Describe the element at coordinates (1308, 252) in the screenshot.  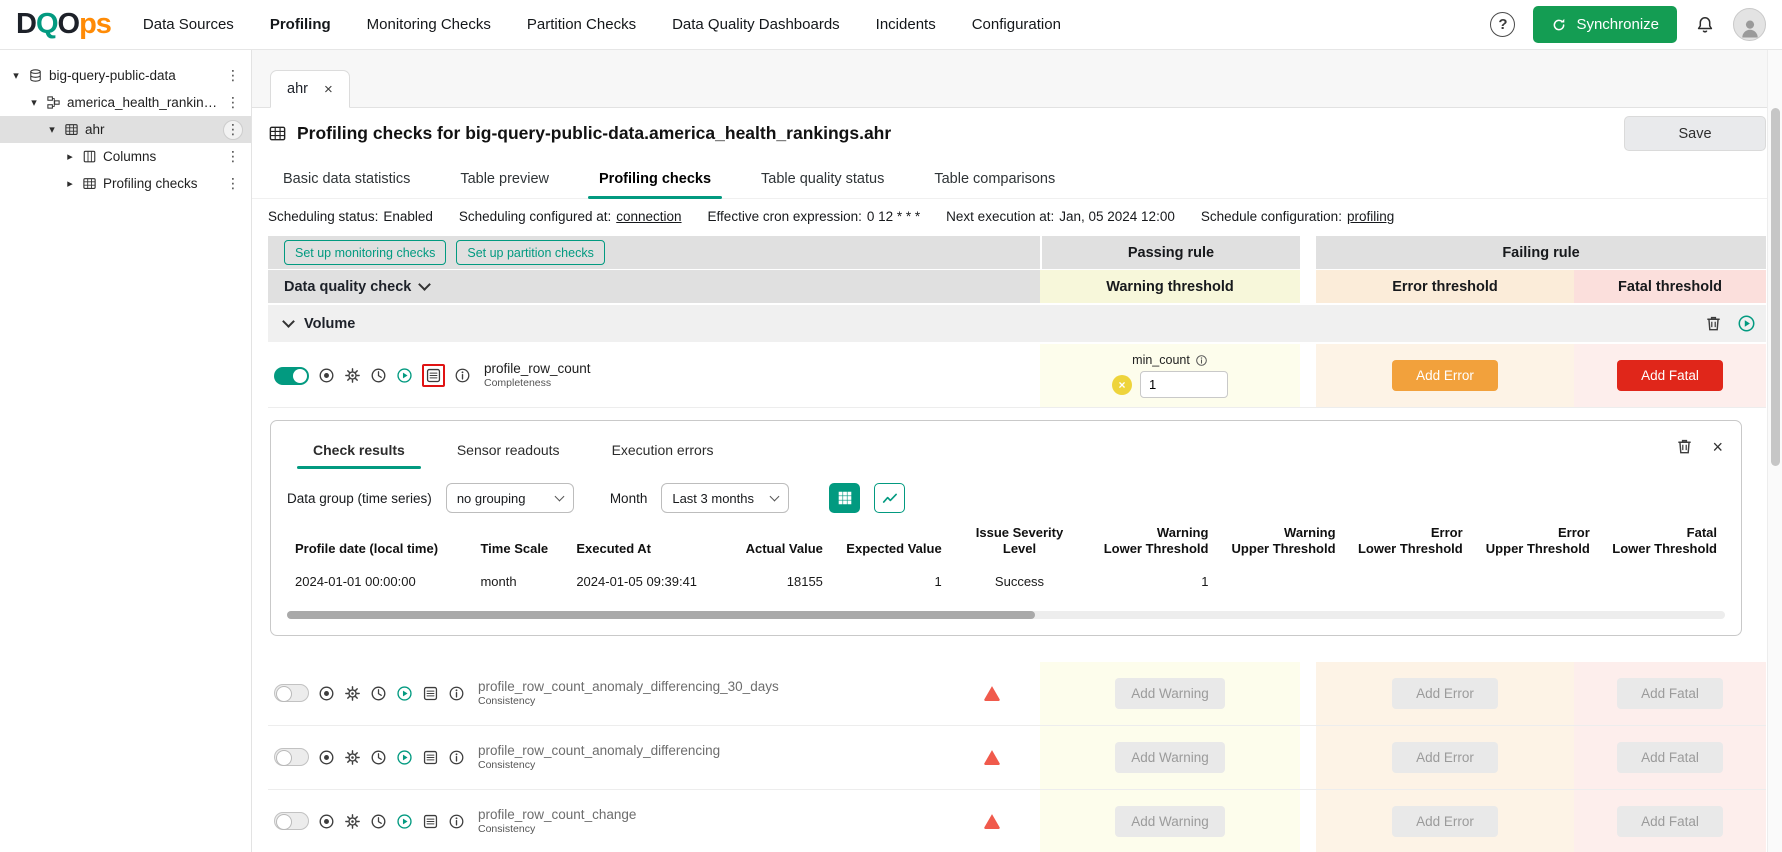
I see `column-gap` at that location.